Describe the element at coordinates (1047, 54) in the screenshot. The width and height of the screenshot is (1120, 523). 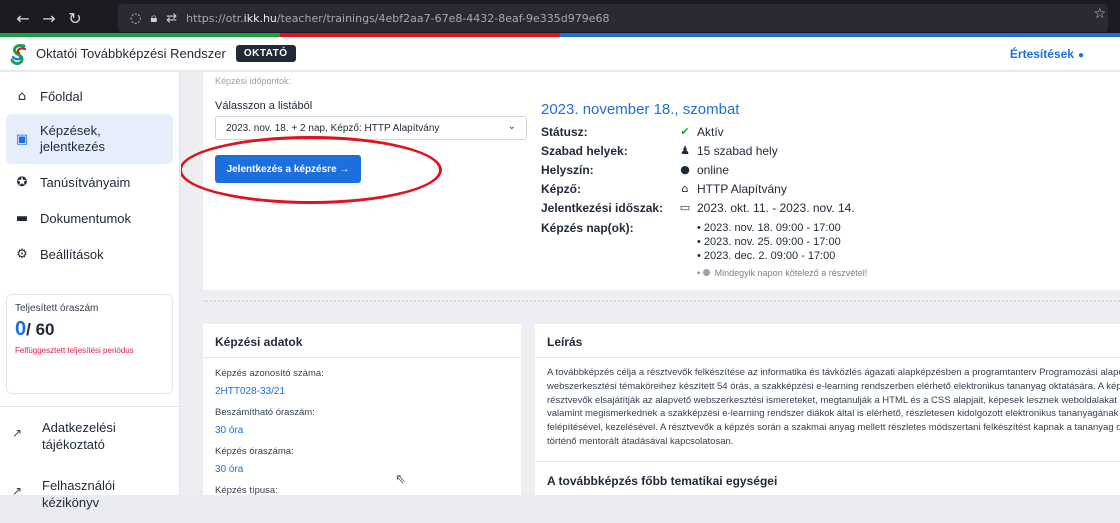
I see `notifications-link: Értesítések ●` at that location.